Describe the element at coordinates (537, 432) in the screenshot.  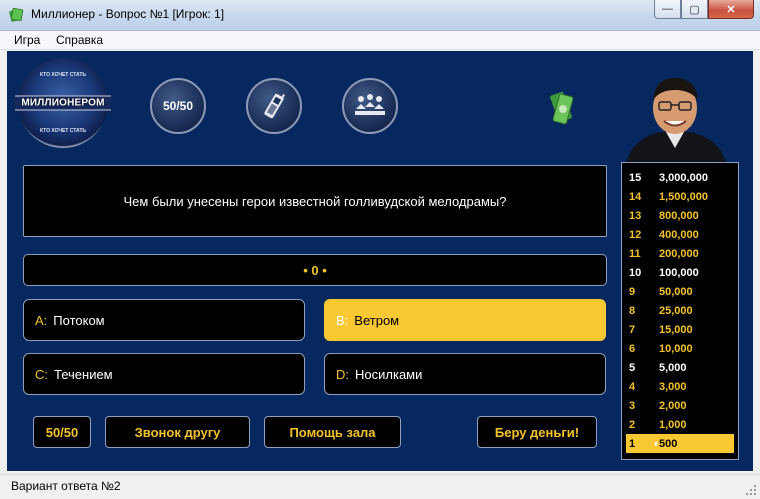
I see `take-money-button: Беру деньги!` at that location.